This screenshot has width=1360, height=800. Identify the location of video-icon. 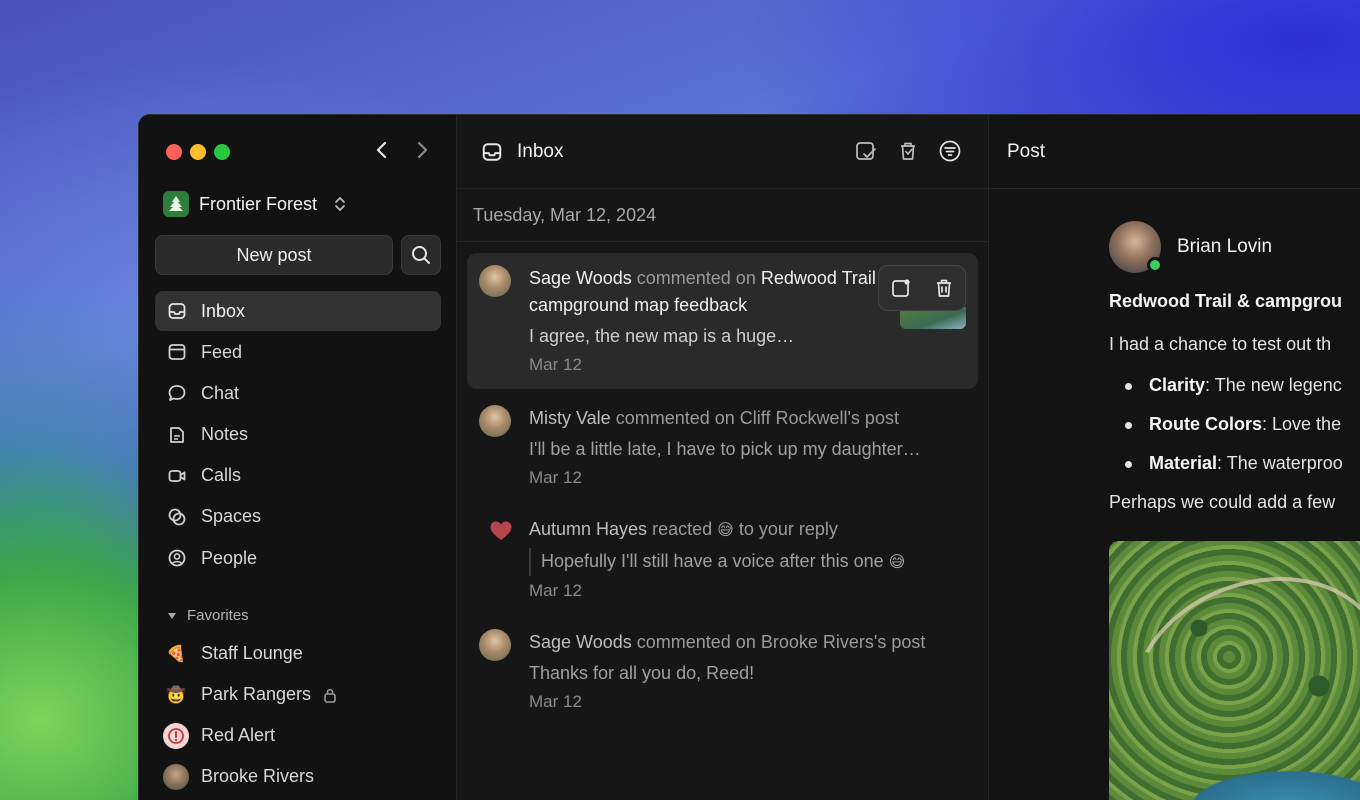
(177, 475).